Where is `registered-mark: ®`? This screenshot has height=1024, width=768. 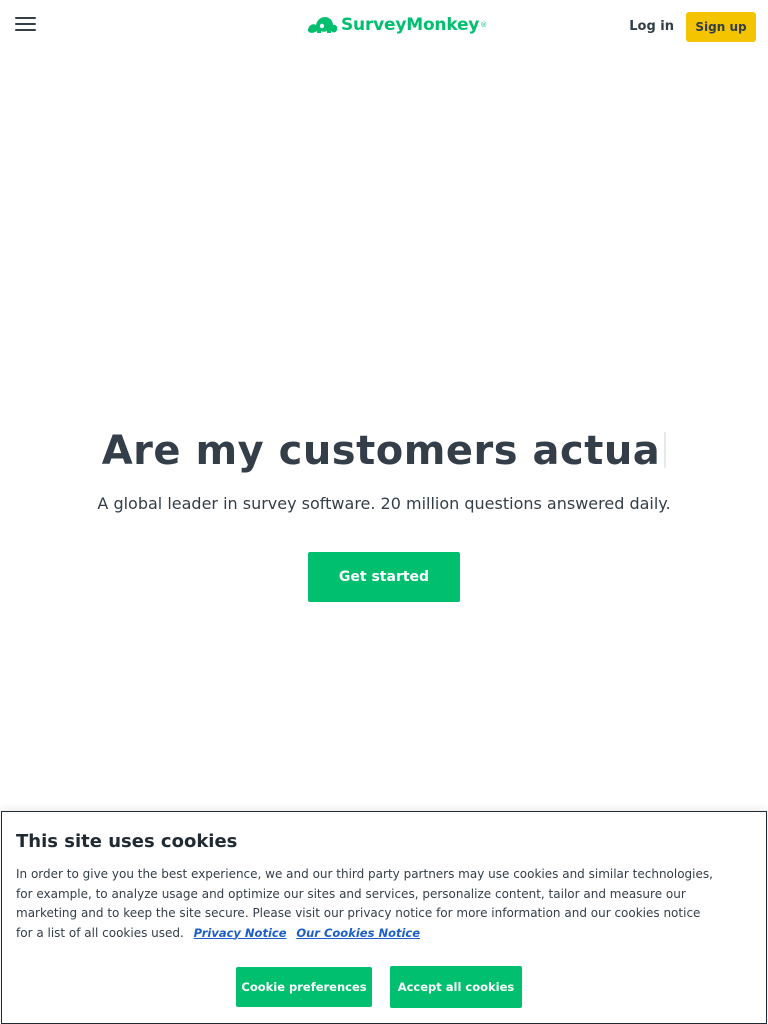 registered-mark: ® is located at coordinates (484, 25).